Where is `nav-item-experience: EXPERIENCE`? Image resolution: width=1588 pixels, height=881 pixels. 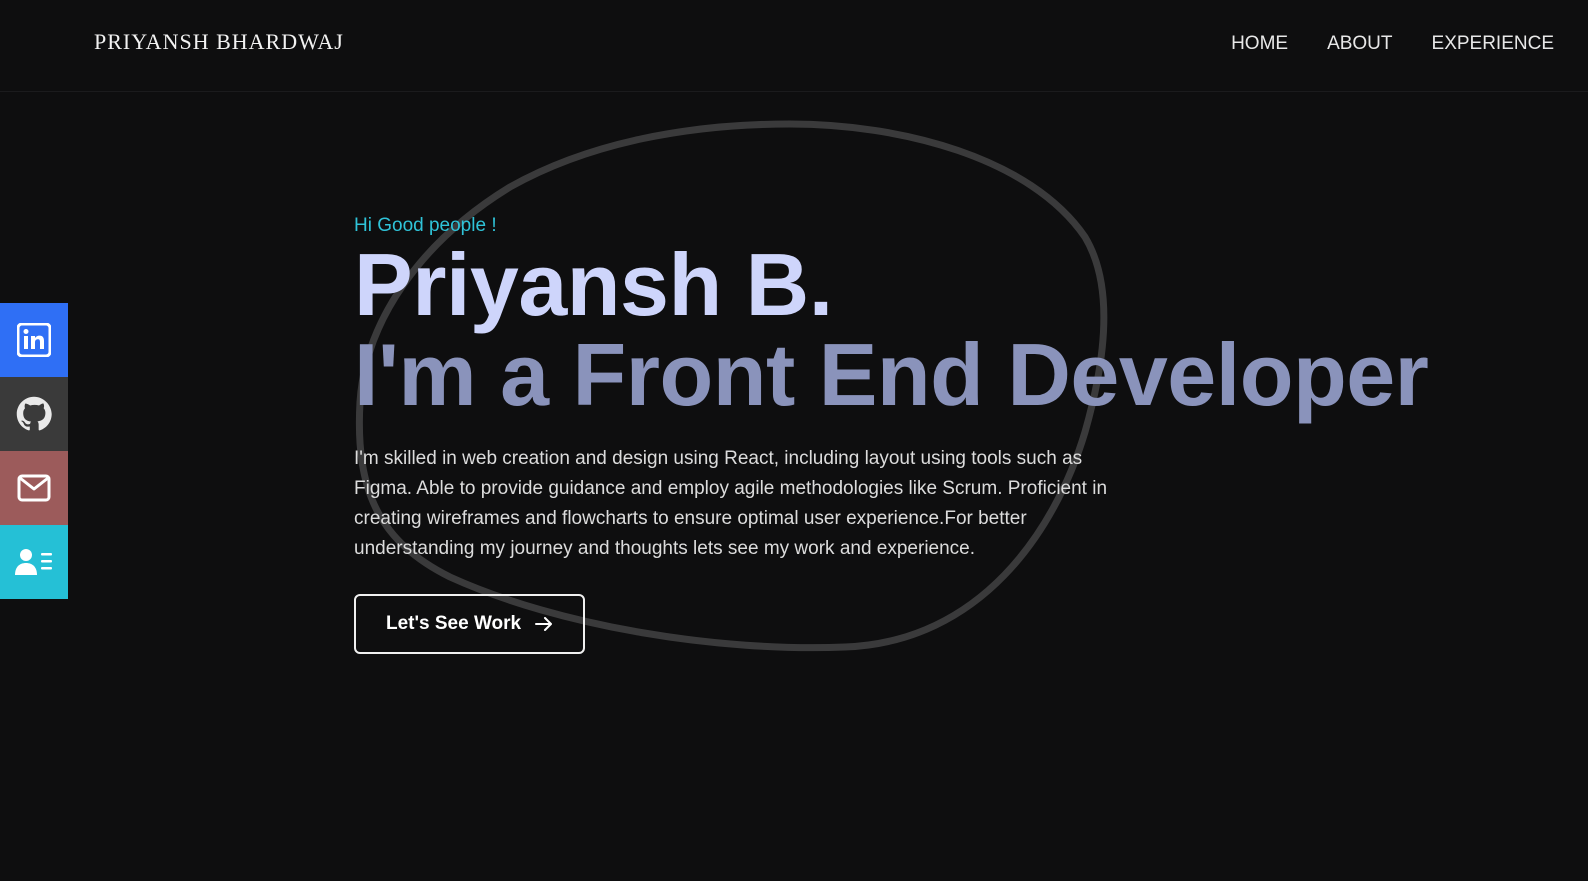
nav-item-experience: EXPERIENCE is located at coordinates (1493, 44).